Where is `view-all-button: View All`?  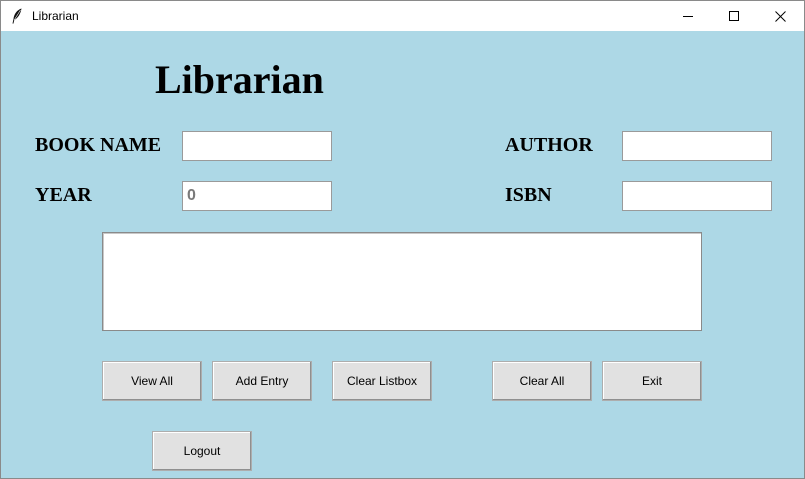
view-all-button: View All is located at coordinates (152, 381).